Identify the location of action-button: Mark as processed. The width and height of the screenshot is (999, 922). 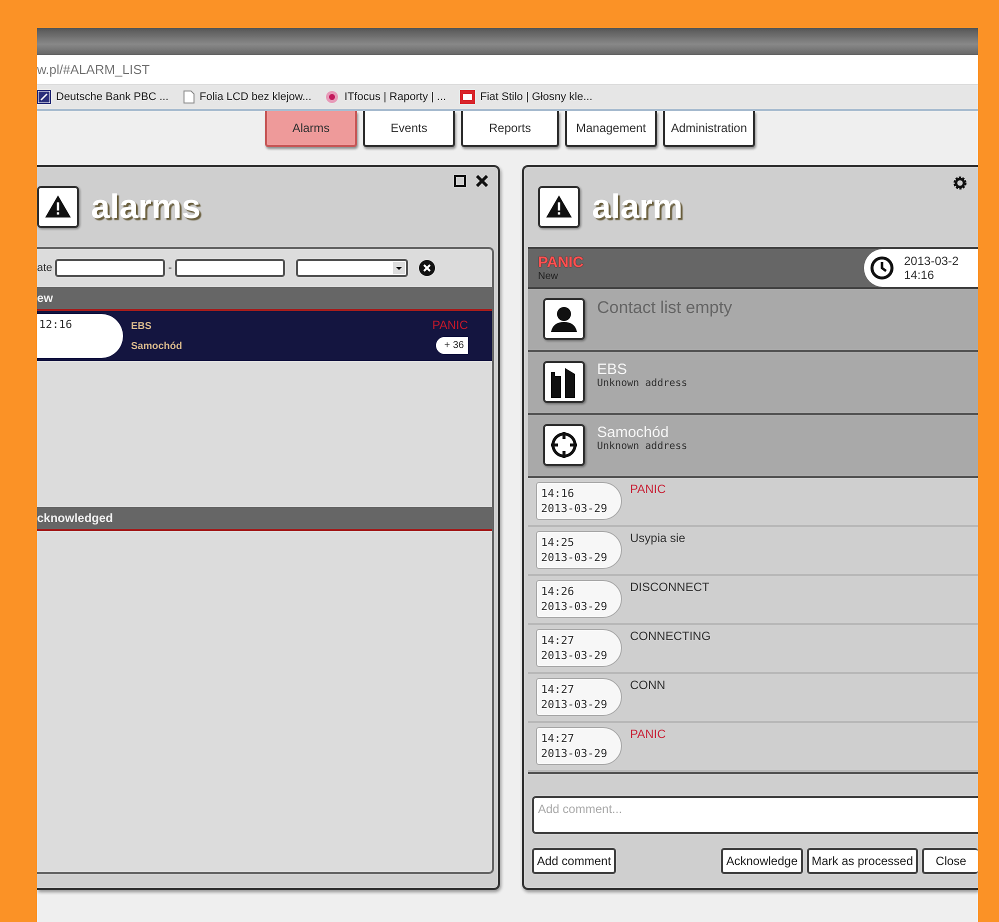
(862, 861).